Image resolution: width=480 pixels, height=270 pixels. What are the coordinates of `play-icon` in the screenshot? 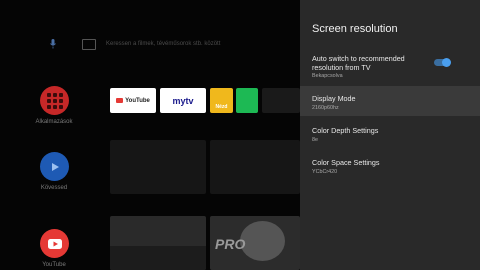 It's located at (55, 166).